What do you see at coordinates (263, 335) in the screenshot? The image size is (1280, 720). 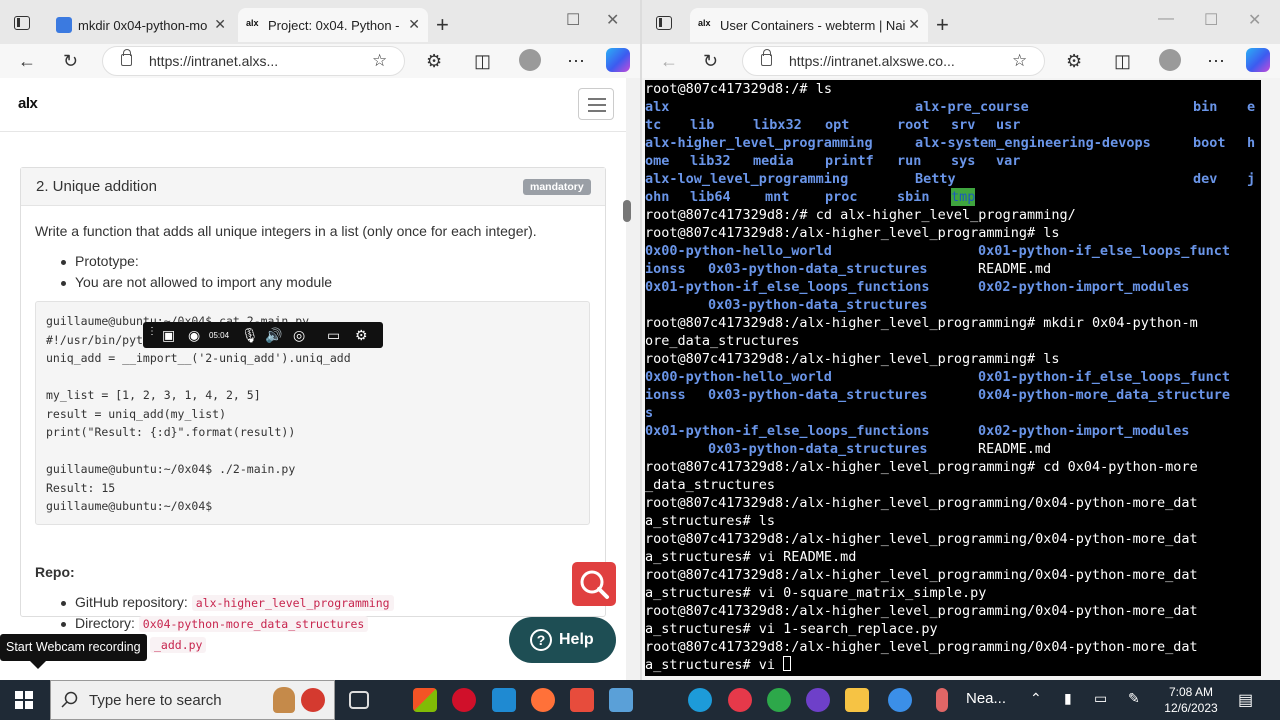 I see `screen-recorder-toolbar: ⋮ ▣ ◉ 05:04 🎙 🔊 ◎ ▭ ⚙` at bounding box center [263, 335].